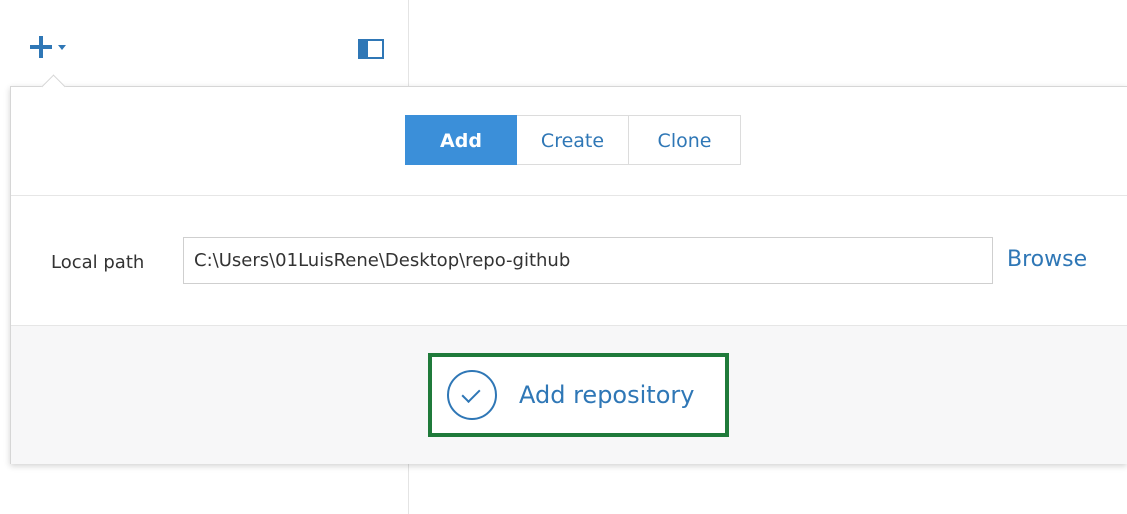 Image resolution: width=1127 pixels, height=514 pixels. What do you see at coordinates (371, 49) in the screenshot?
I see `sidebar-toggle-icon` at bounding box center [371, 49].